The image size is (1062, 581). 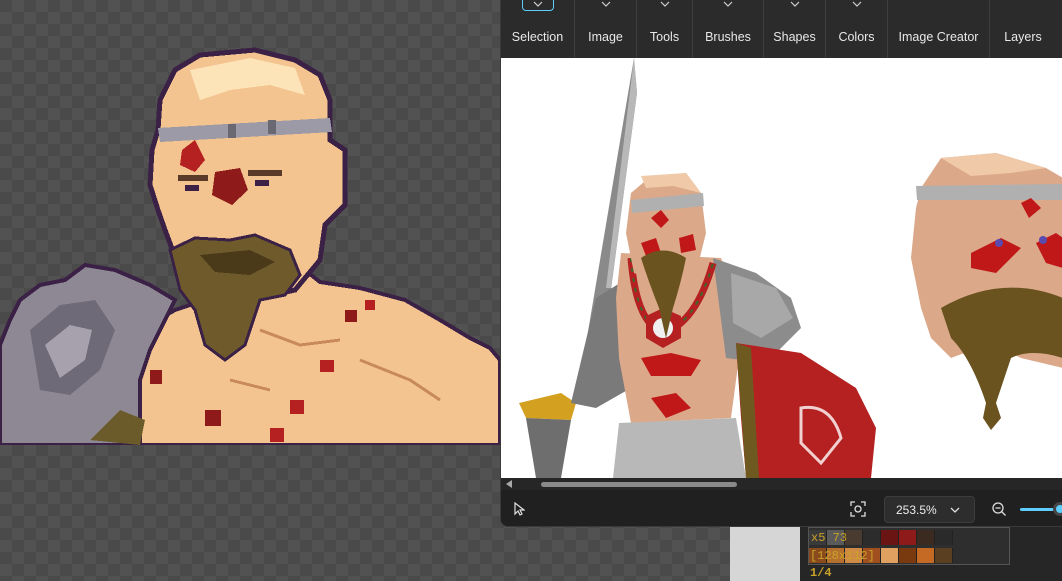 I want to click on ribbon-colors-label: Colors, so click(x=856, y=37).